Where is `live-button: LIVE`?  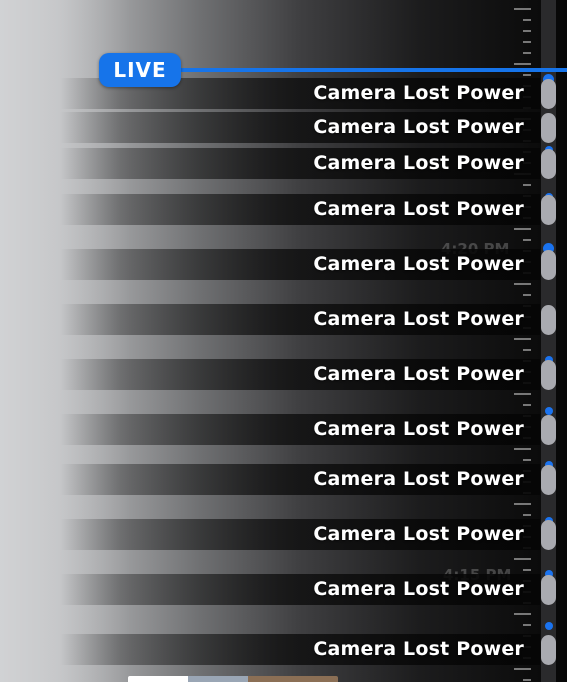
live-button: LIVE is located at coordinates (140, 70).